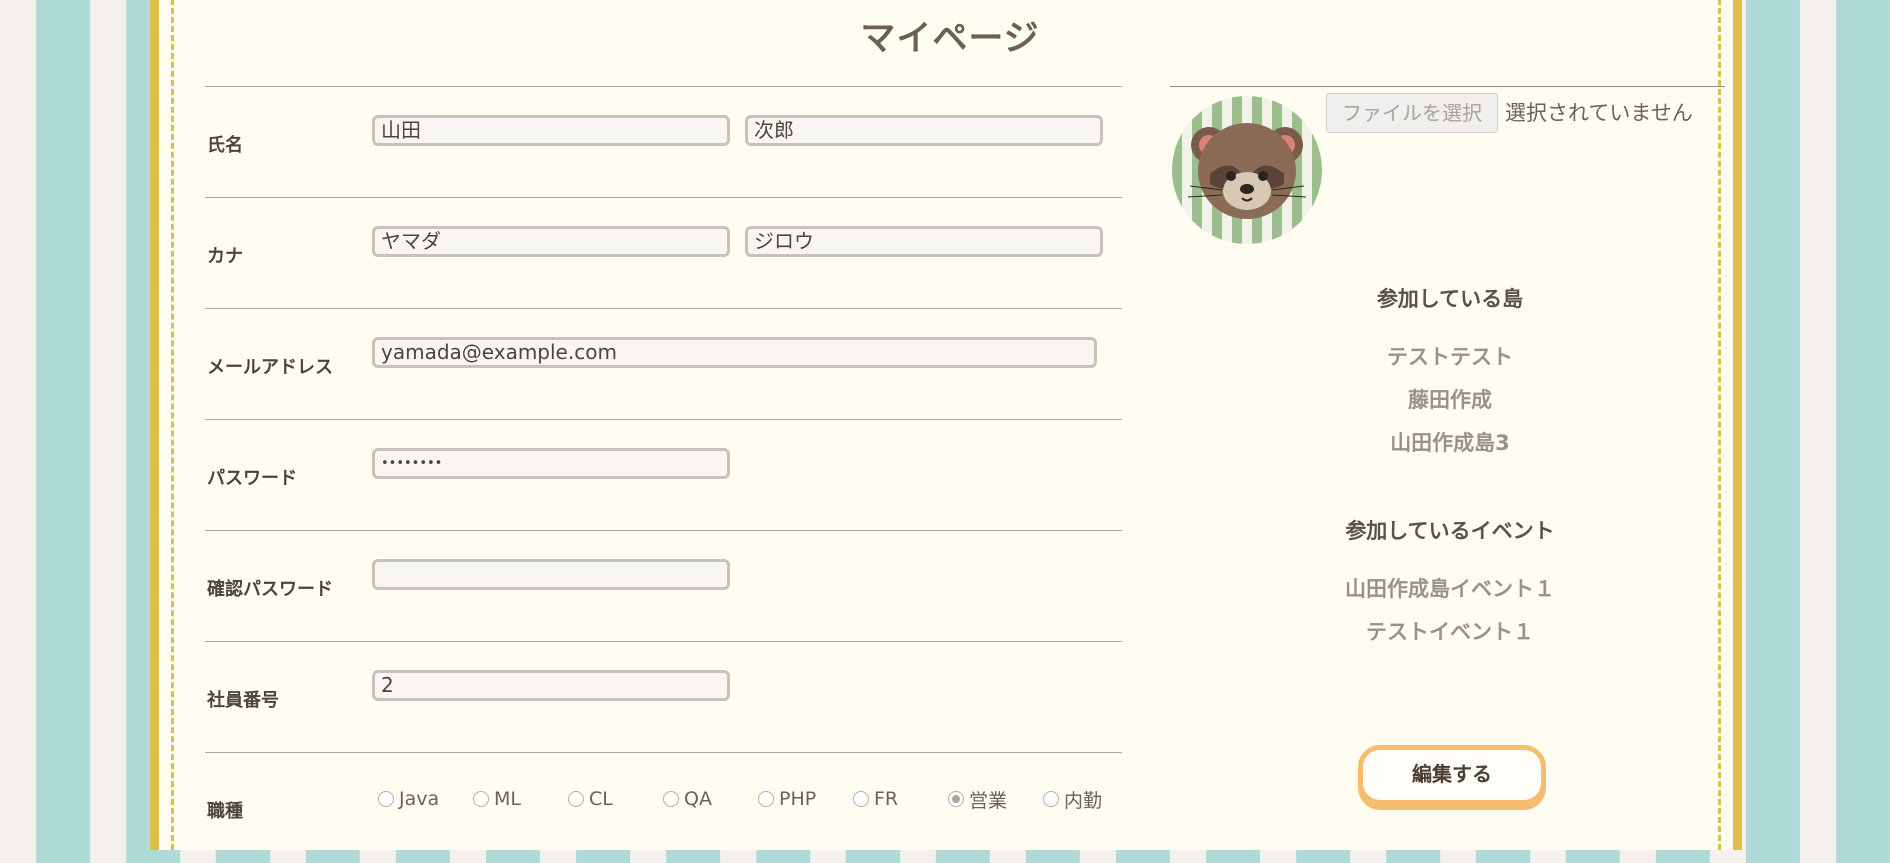  Describe the element at coordinates (1450, 631) in the screenshot. I see `event-item: テストイベント１` at that location.